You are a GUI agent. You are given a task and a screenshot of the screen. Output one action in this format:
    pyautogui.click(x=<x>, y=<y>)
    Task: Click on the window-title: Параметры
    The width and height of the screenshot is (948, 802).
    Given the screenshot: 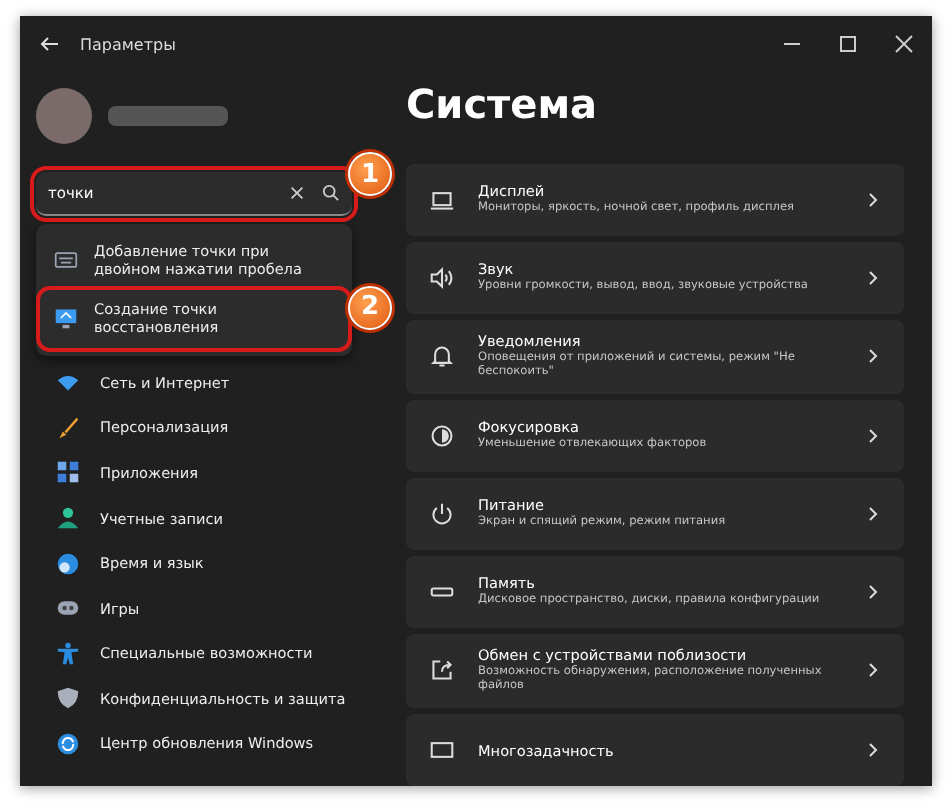 What is the action you would take?
    pyautogui.click(x=128, y=44)
    